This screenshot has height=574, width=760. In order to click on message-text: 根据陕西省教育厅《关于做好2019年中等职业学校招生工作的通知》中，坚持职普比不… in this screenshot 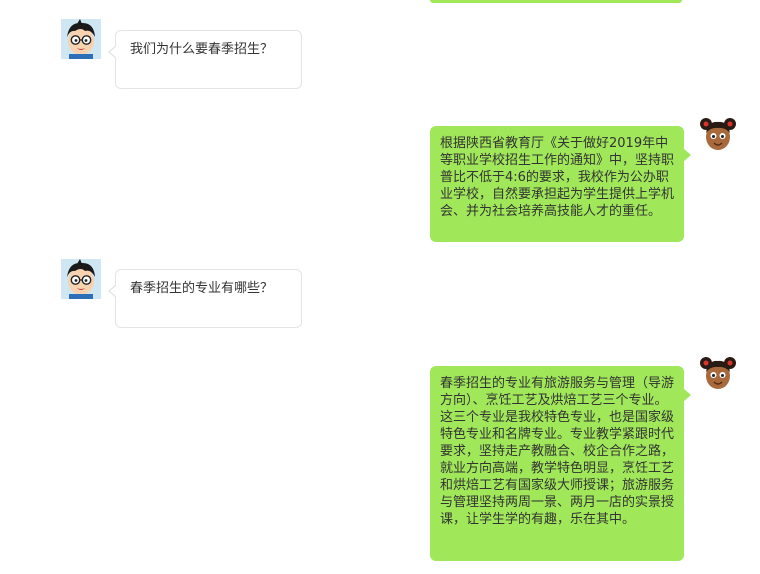, I will do `click(557, 177)`.